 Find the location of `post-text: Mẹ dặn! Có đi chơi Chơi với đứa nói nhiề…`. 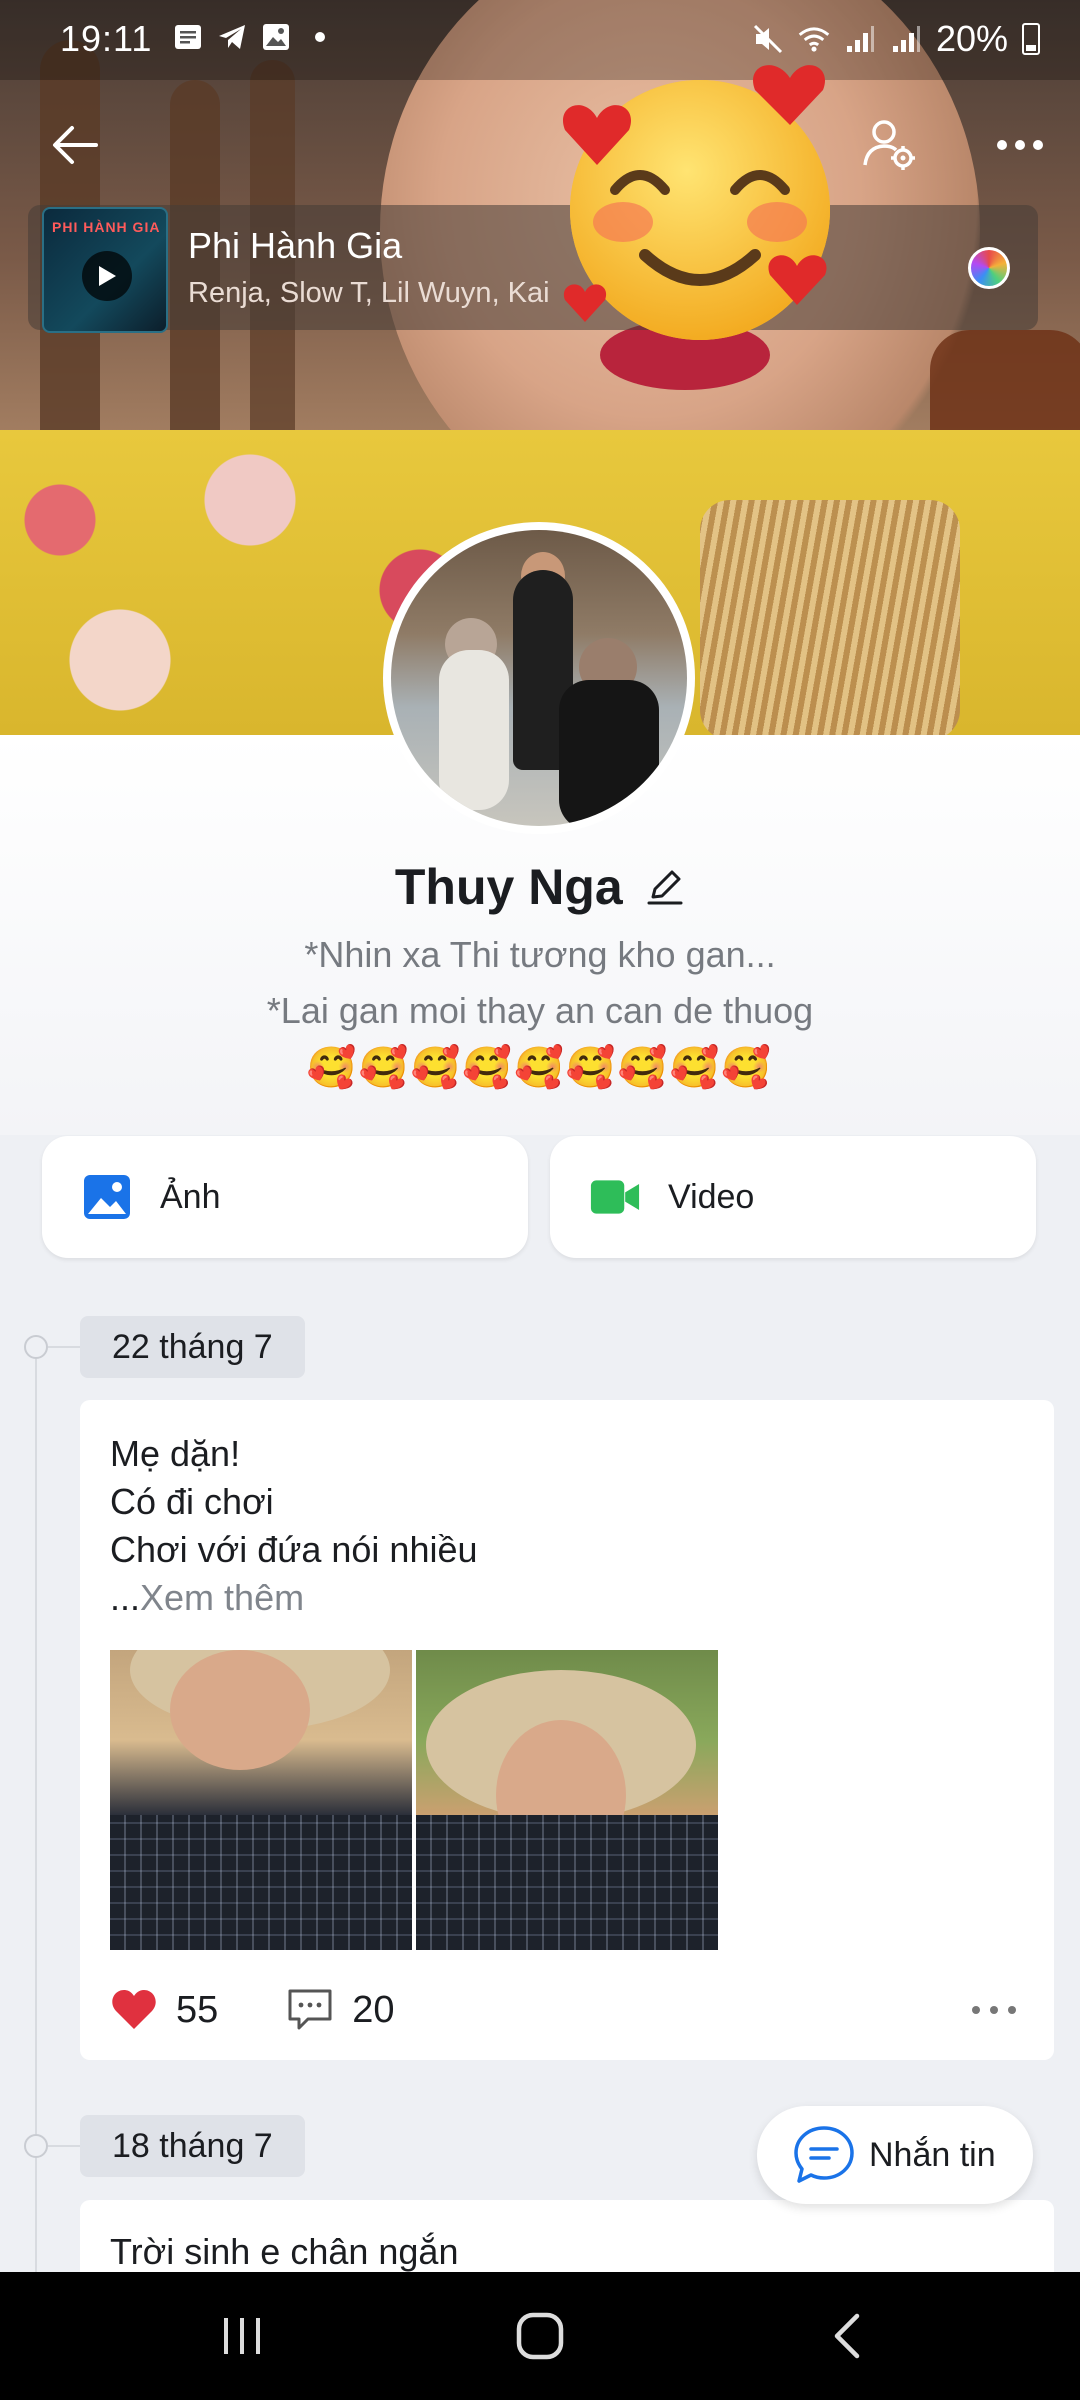

post-text: Mẹ dặn! Có đi chơi Chơi với đứa nói nhiề… is located at coordinates (294, 1526).